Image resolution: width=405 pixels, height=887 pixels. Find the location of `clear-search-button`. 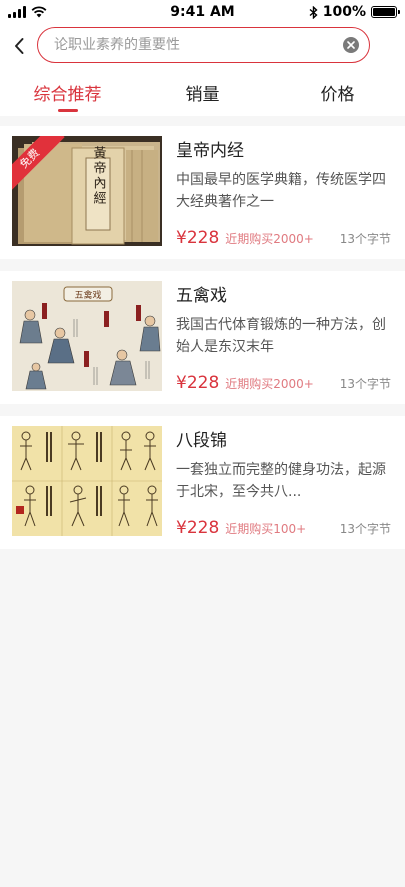

clear-search-button is located at coordinates (351, 45).